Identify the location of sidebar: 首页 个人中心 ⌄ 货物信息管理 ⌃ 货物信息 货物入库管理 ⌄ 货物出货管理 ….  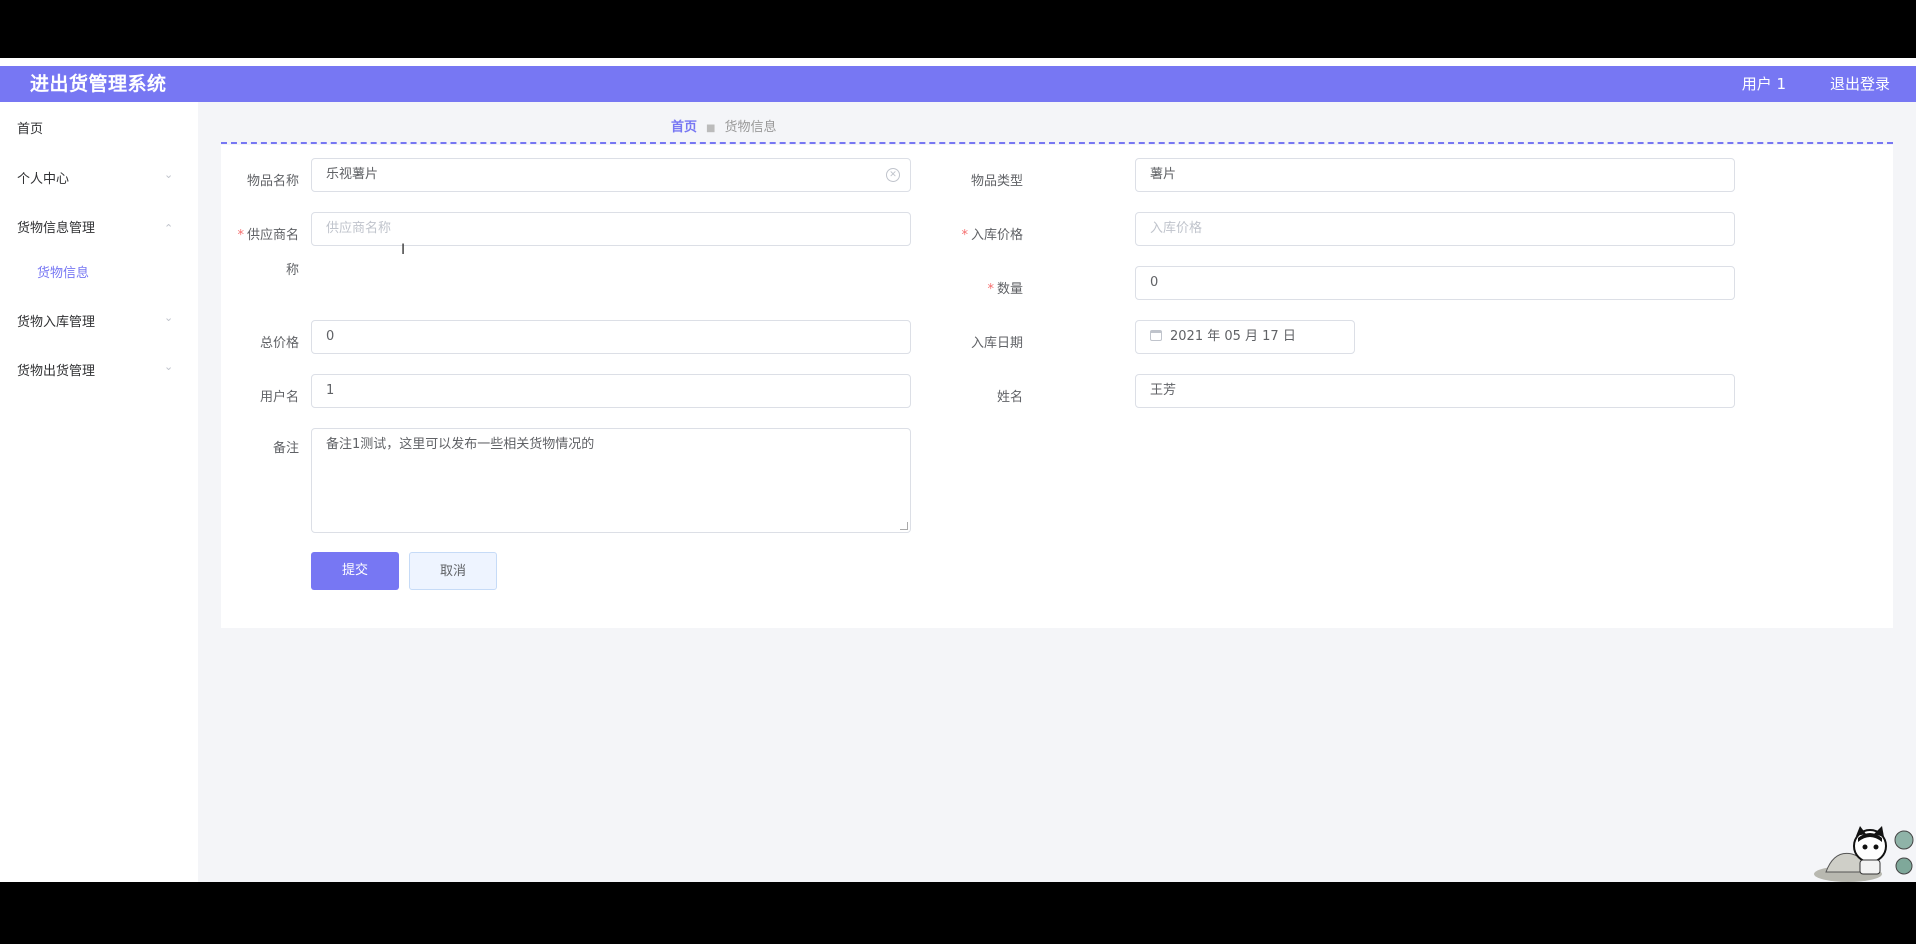
(99, 492).